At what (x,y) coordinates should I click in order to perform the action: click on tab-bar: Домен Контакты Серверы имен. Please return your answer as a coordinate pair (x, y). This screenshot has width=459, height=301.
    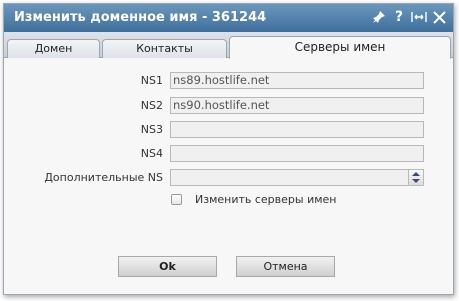
    Looking at the image, I should click on (228, 45).